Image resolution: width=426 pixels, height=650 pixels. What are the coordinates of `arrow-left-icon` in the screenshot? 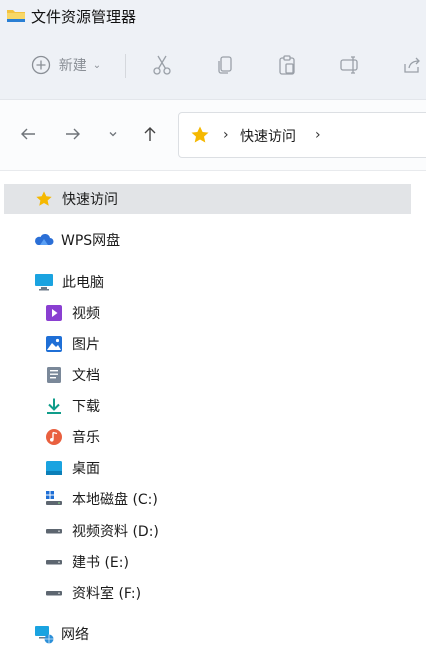 It's located at (28, 134).